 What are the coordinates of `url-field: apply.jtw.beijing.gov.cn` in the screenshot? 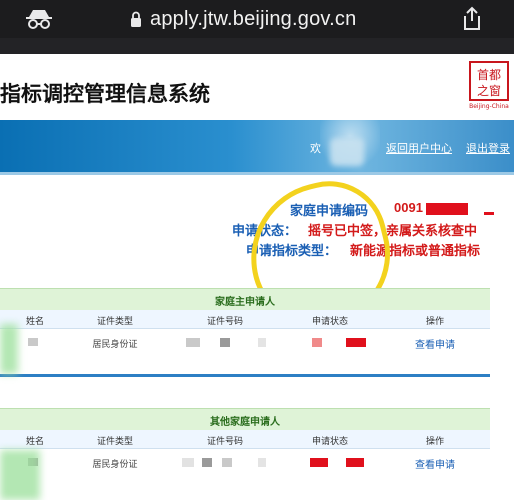 It's located at (243, 19).